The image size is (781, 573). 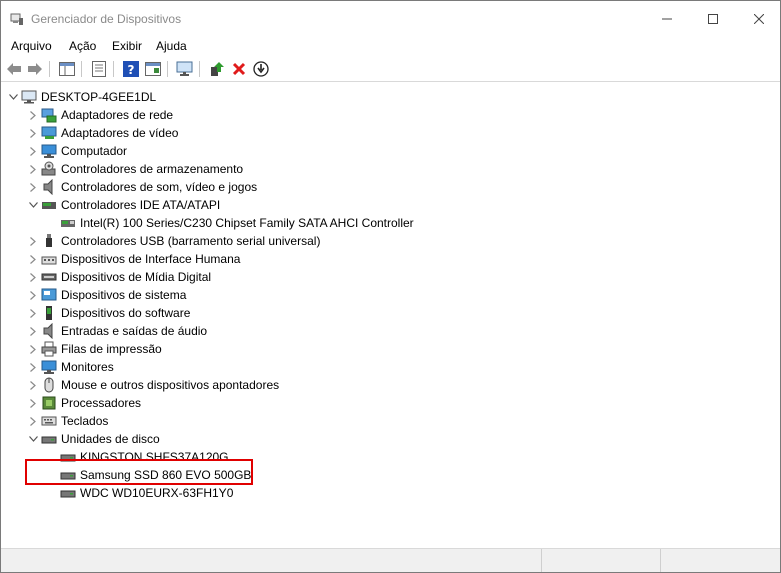 What do you see at coordinates (133, 259) in the screenshot?
I see `tree-category: Dispositivos de Interface Humana` at bounding box center [133, 259].